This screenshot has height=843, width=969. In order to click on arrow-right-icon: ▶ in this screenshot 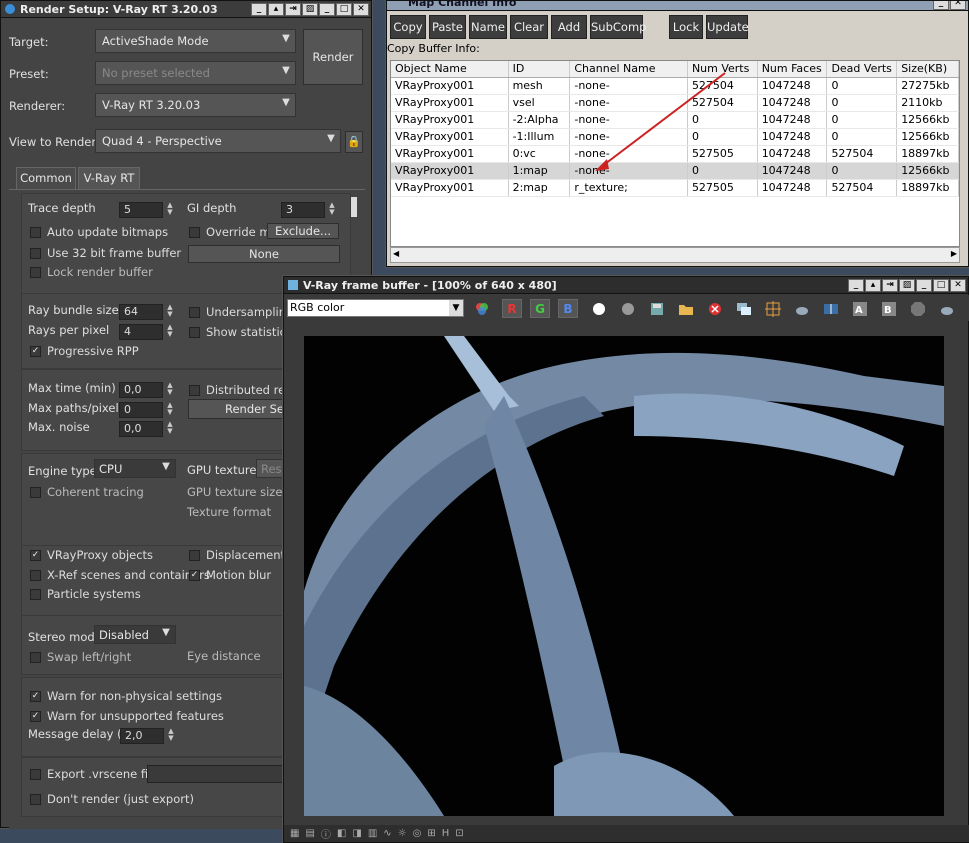, I will do `click(954, 253)`.